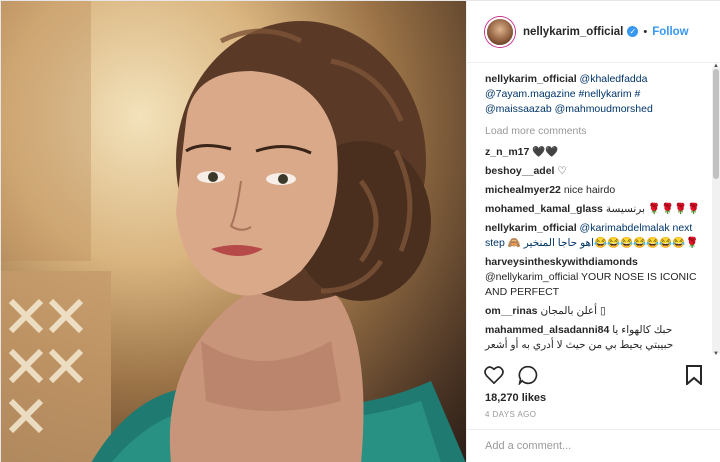 Image resolution: width=720 pixels, height=462 pixels. I want to click on comment-username: mohamed_kamal_glass, so click(544, 209).